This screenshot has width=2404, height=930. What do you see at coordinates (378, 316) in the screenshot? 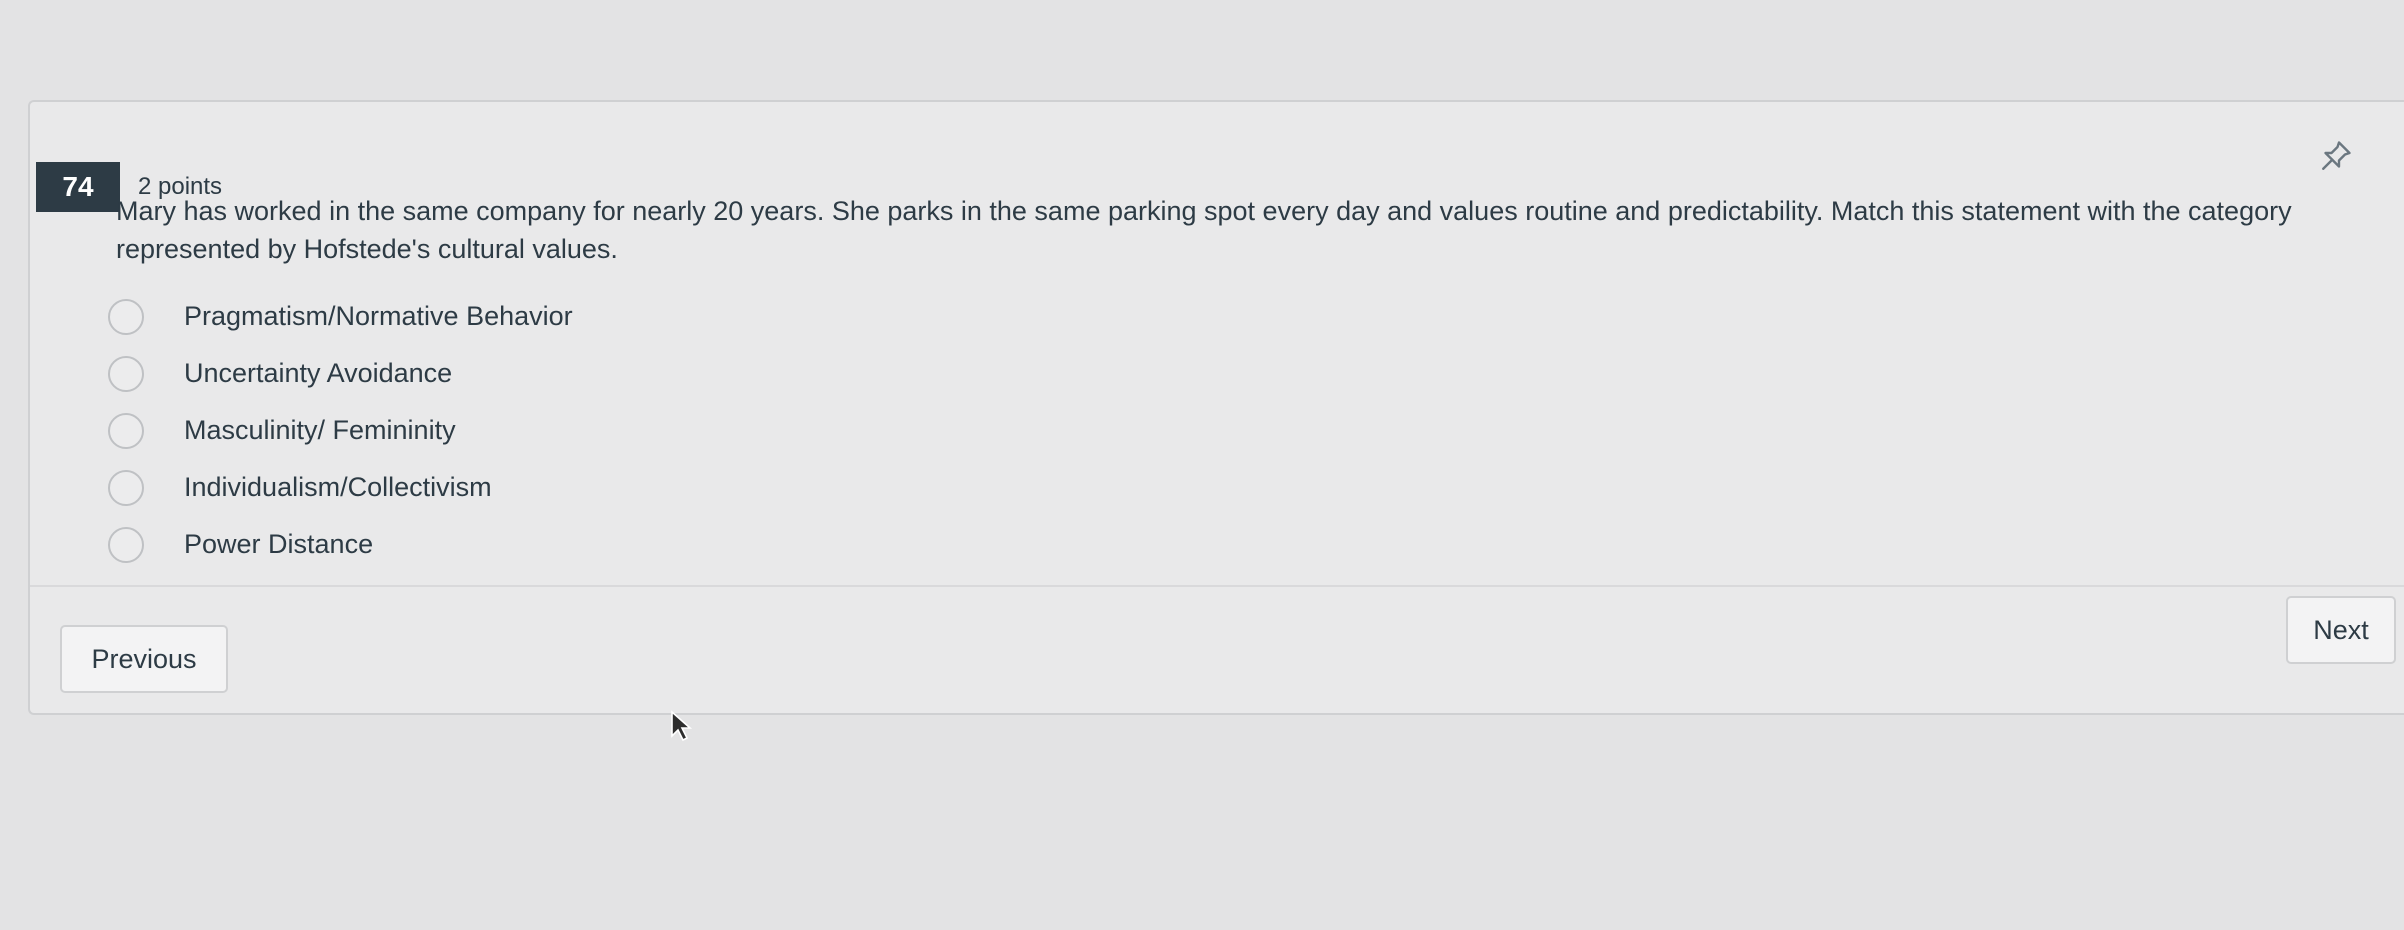
I see `answer-label: Pragmatism/Normative Behavior` at bounding box center [378, 316].